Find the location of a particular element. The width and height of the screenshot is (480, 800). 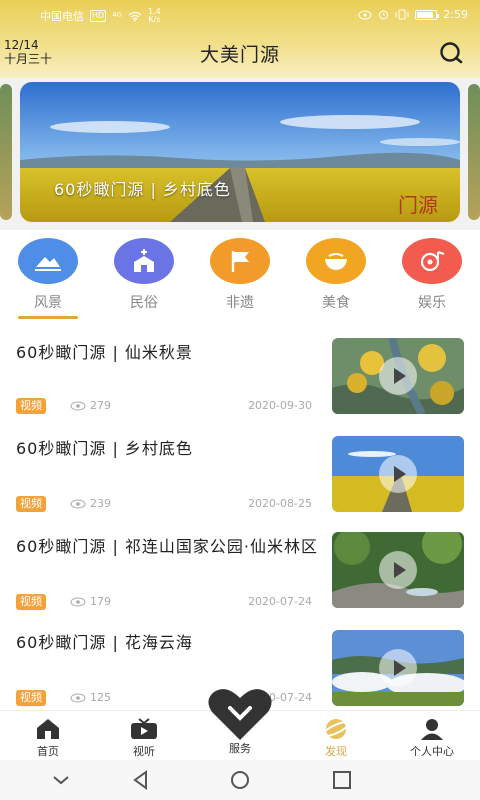

home-circle-icon is located at coordinates (240, 780).